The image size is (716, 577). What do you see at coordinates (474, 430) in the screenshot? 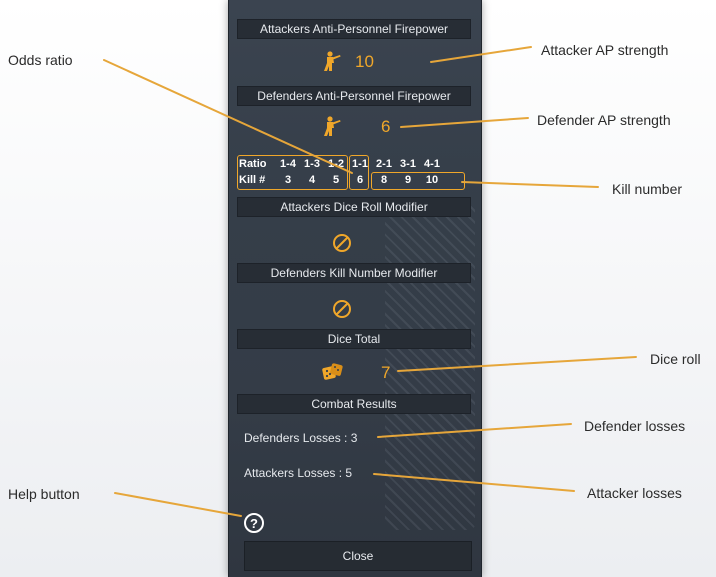
I see `defender-losses-leader-line` at bounding box center [474, 430].